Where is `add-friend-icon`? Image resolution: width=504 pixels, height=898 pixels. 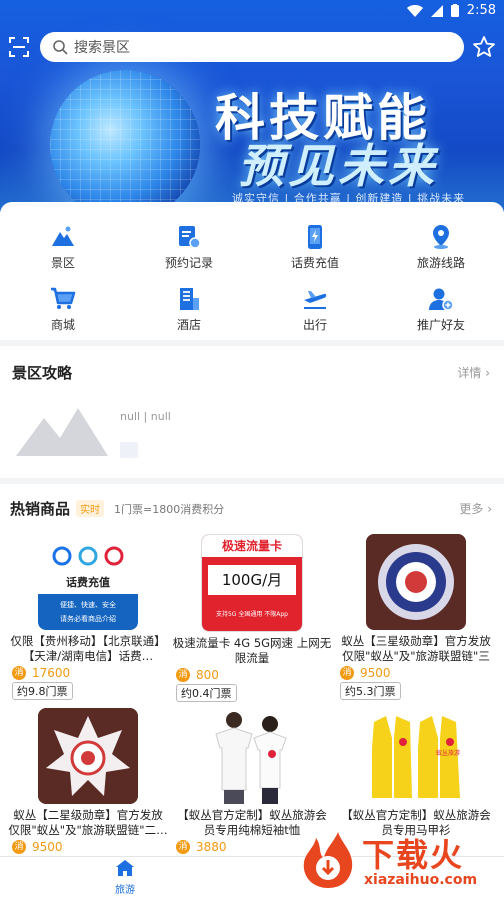
add-friend-icon is located at coordinates (441, 299).